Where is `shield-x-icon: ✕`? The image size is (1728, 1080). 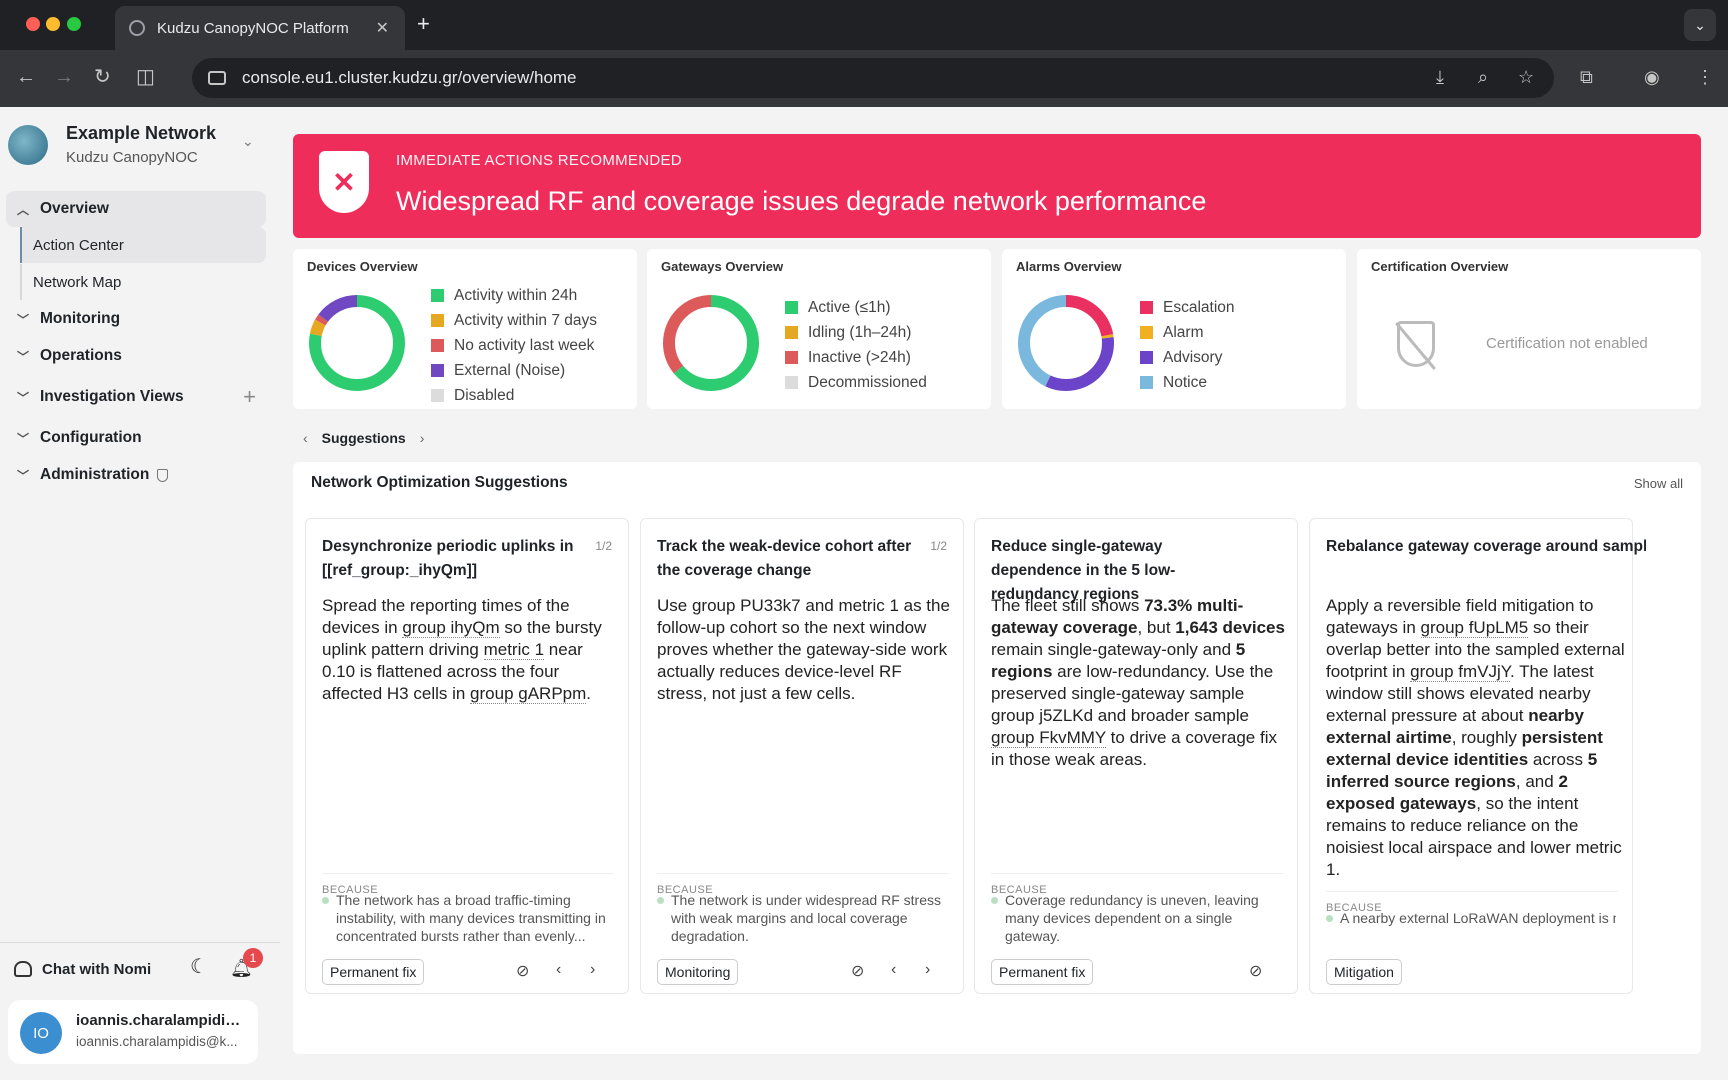 shield-x-icon: ✕ is located at coordinates (344, 182).